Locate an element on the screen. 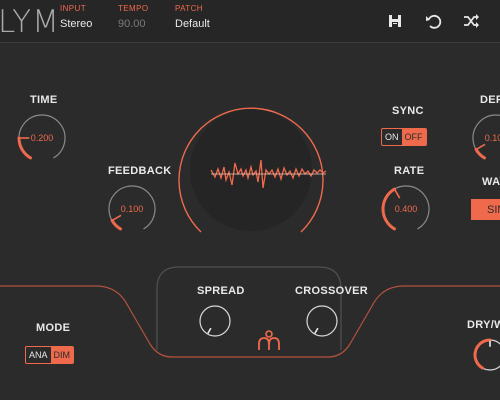  patch-selector: PATCH Default is located at coordinates (192, 17).